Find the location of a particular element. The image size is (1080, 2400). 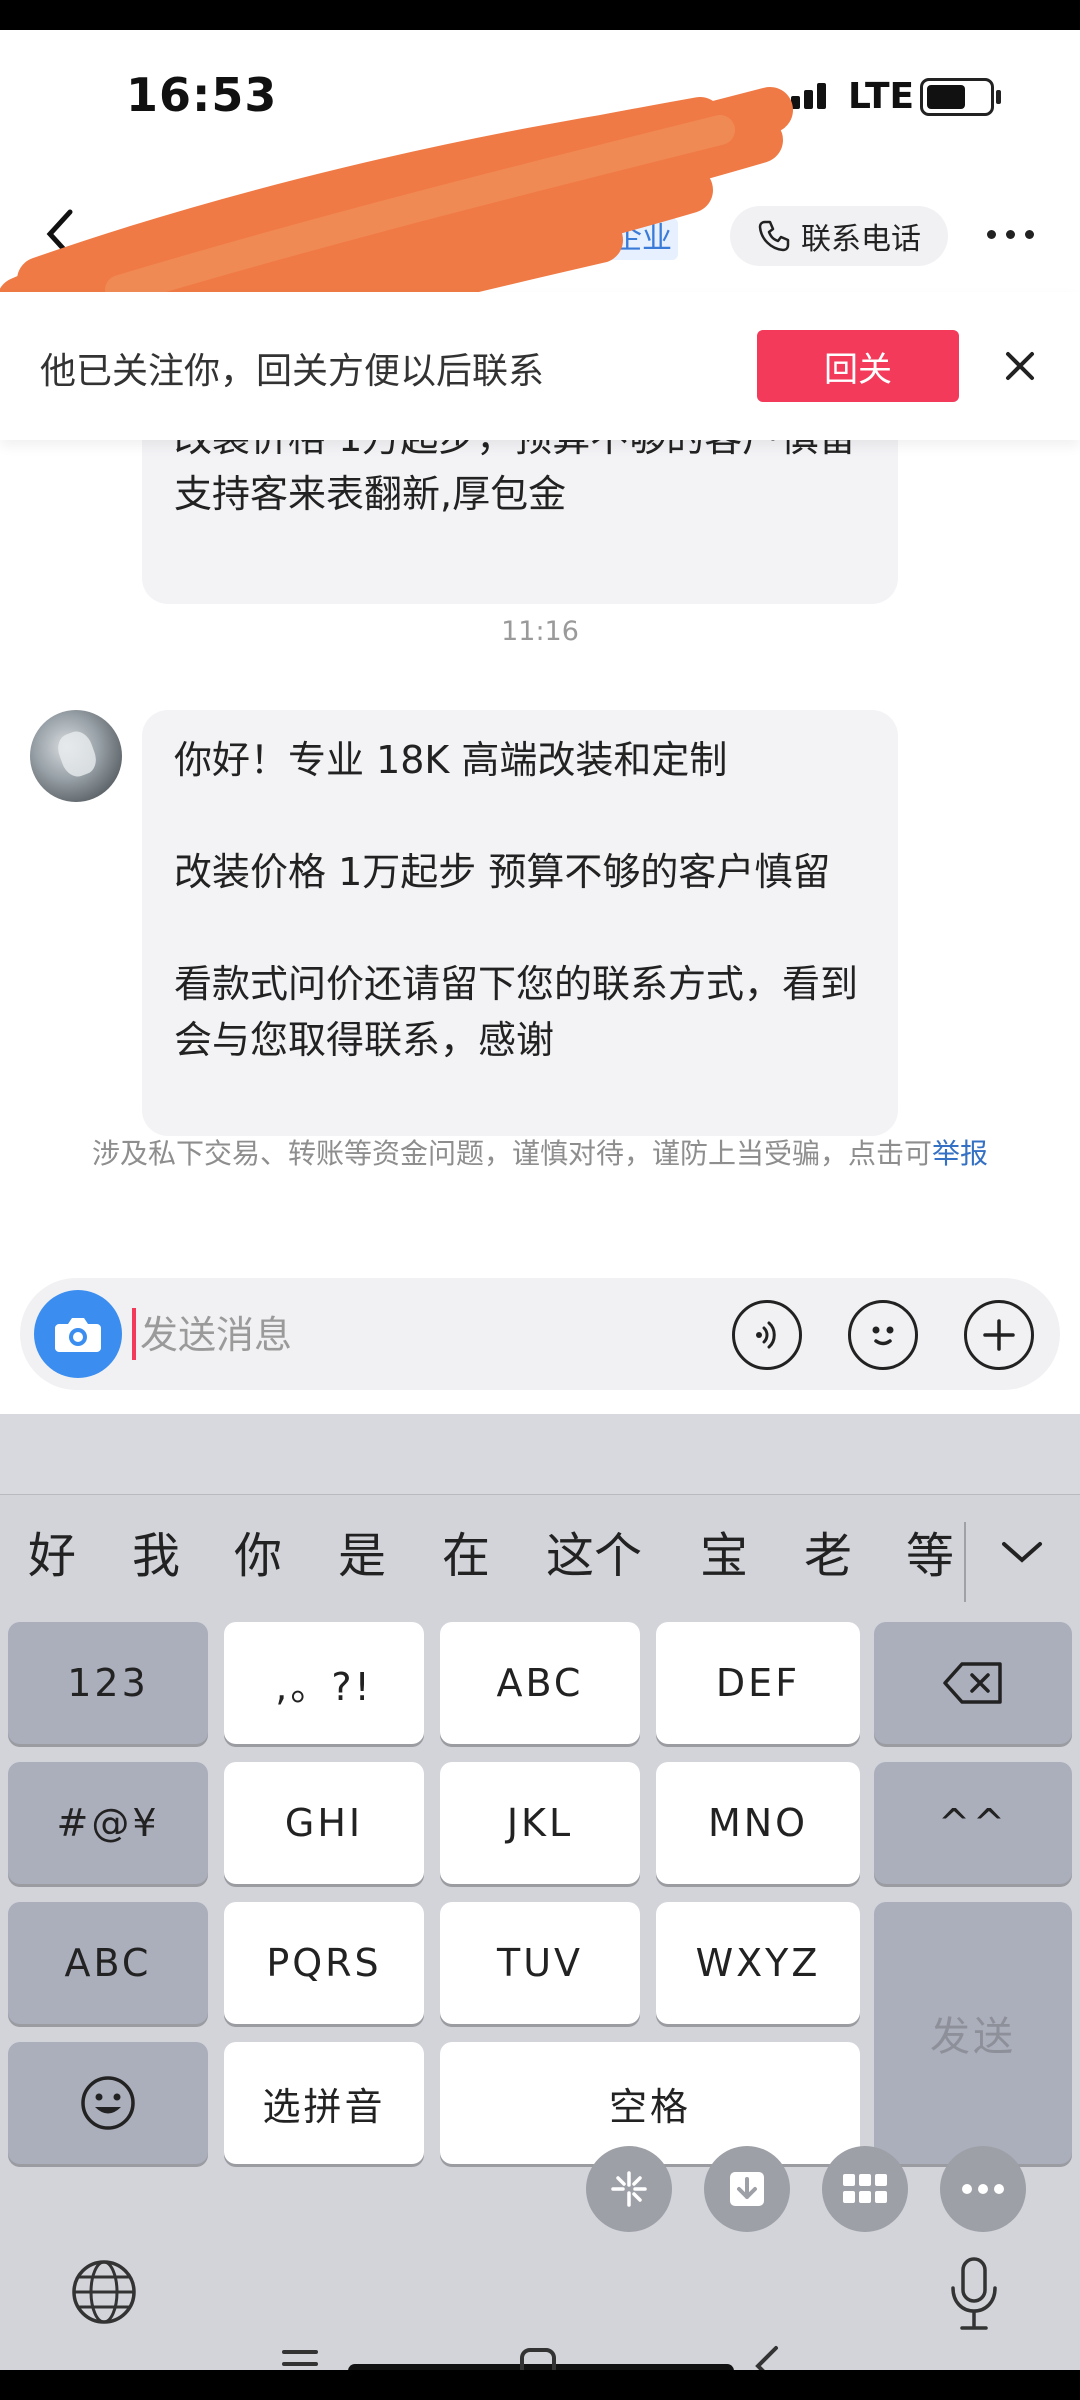

candidate-word: 宝 is located at coordinates (724, 1551).